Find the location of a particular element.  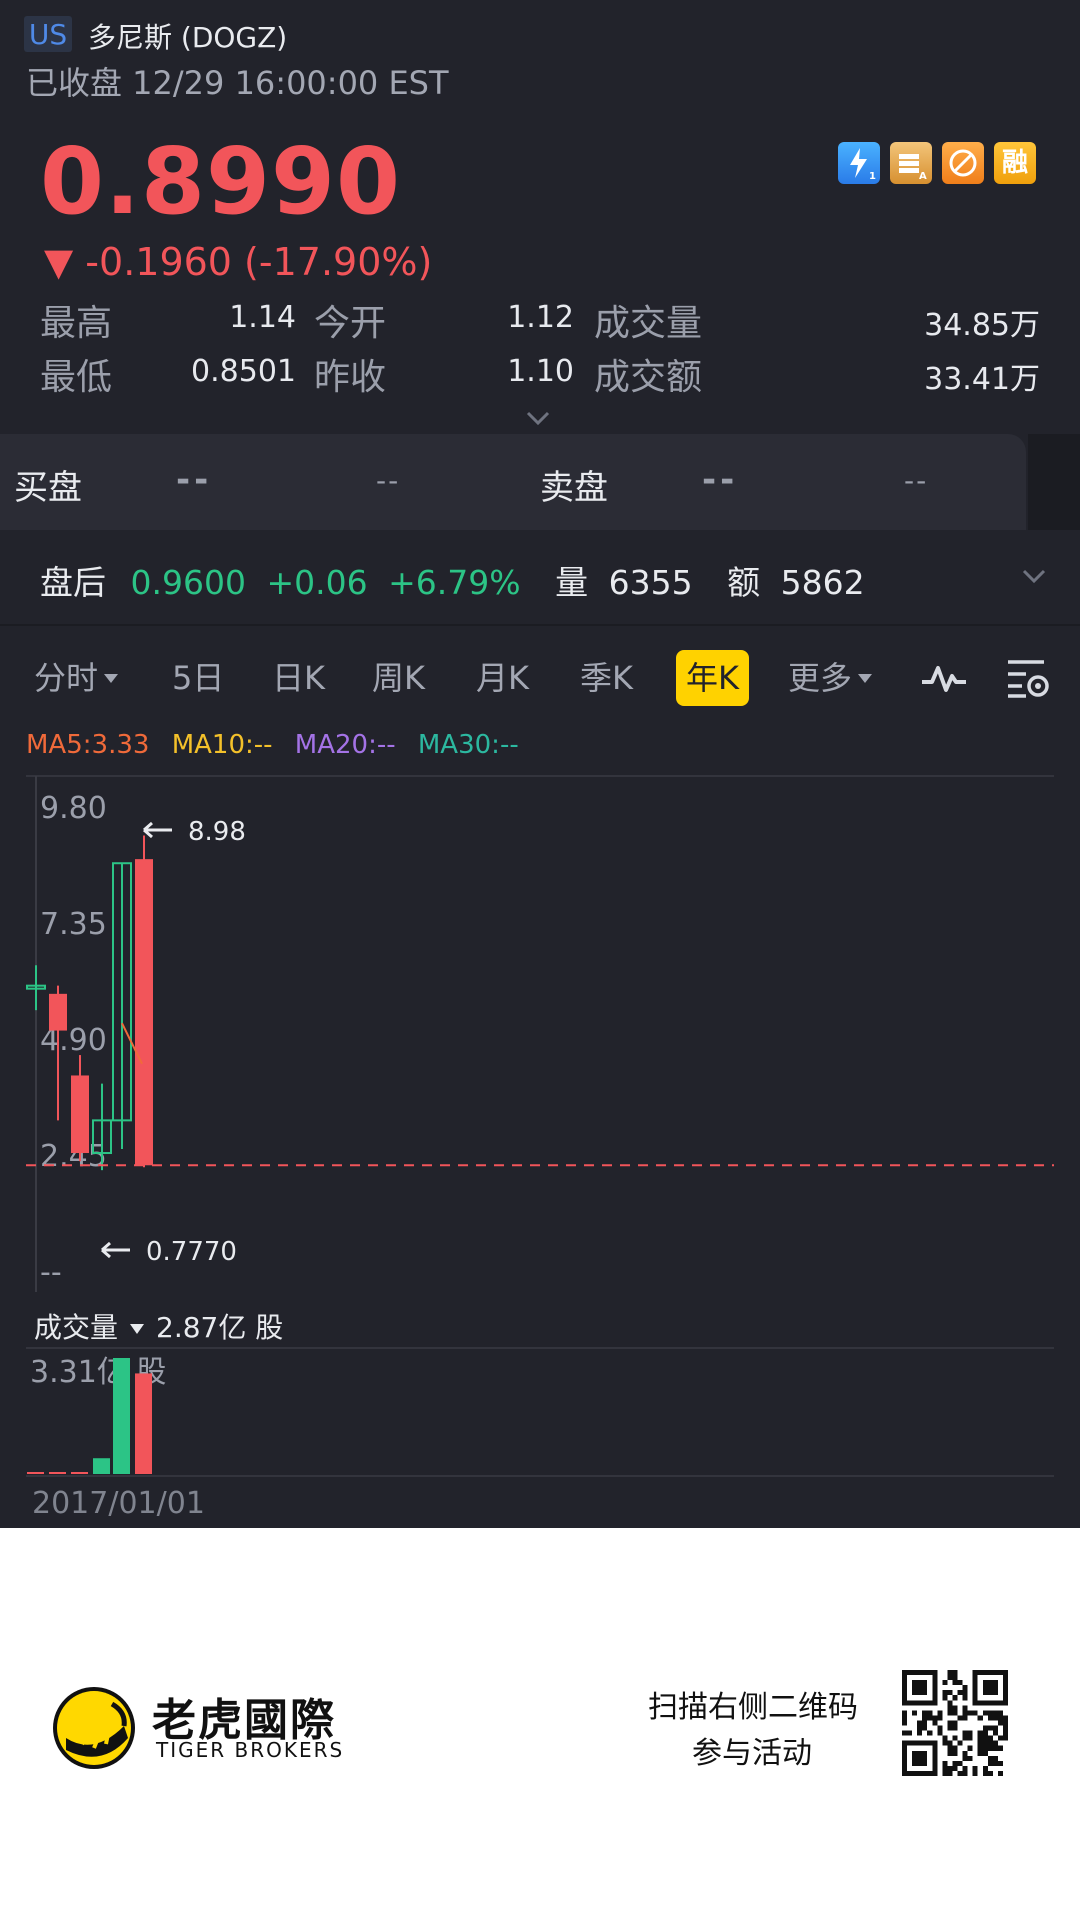

after-hours-change: +0.06 is located at coordinates (317, 582).